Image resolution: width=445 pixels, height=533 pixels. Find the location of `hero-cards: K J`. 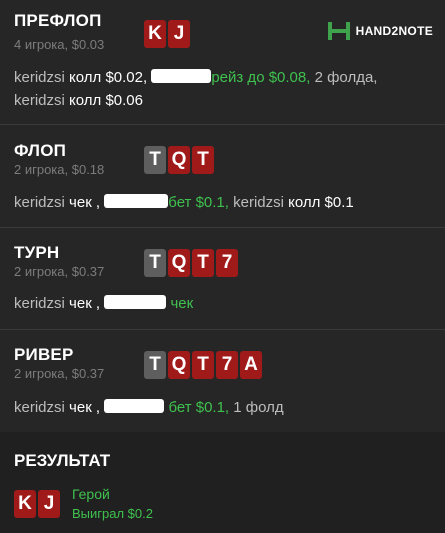

hero-cards: K J is located at coordinates (37, 504).